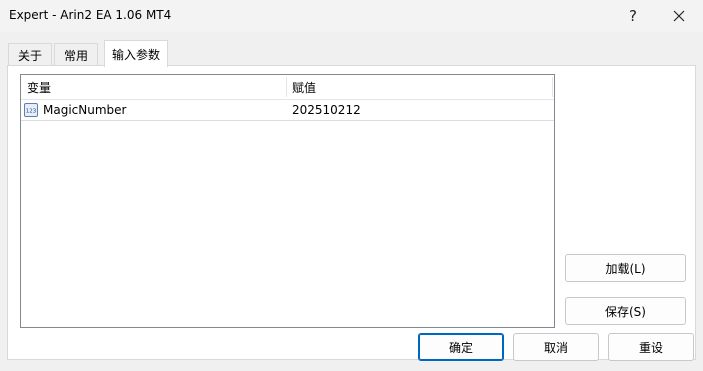  Describe the element at coordinates (287, 110) in the screenshot. I see `table-row: 123 MagicNumber 202510212` at that location.